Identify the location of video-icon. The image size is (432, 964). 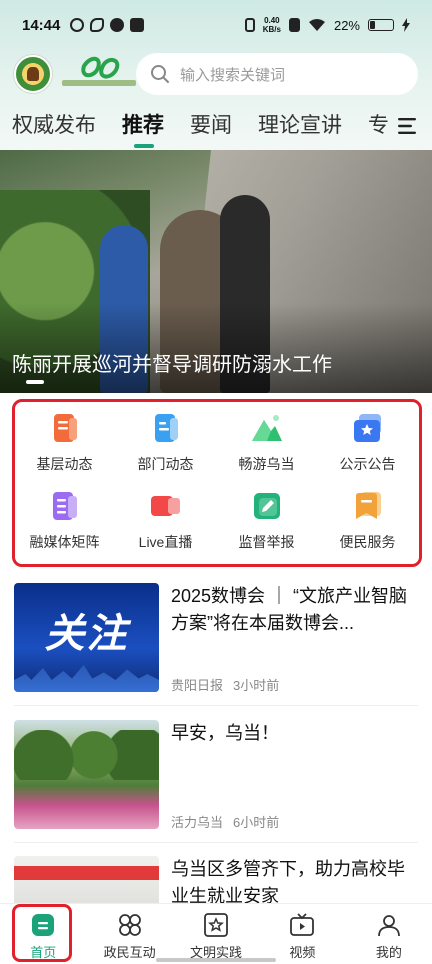
(302, 924).